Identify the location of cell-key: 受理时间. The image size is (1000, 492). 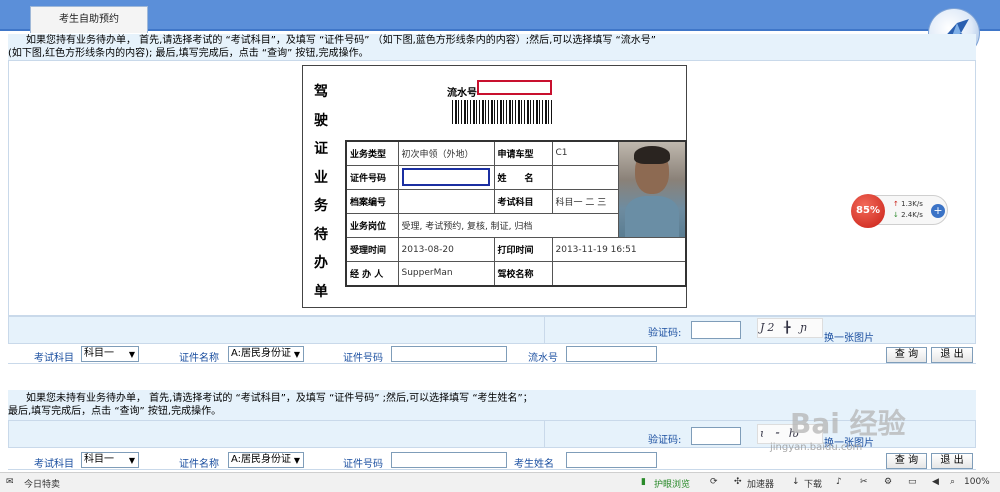
(372, 249).